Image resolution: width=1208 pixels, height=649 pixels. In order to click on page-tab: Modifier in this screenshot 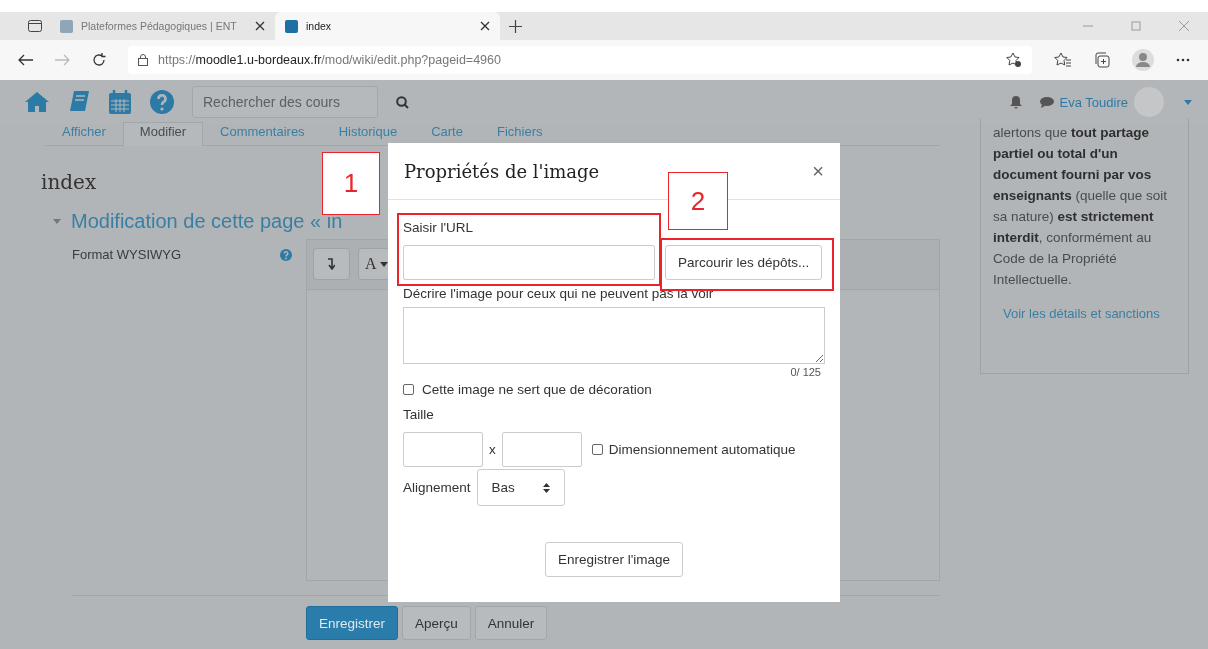, I will do `click(163, 134)`.